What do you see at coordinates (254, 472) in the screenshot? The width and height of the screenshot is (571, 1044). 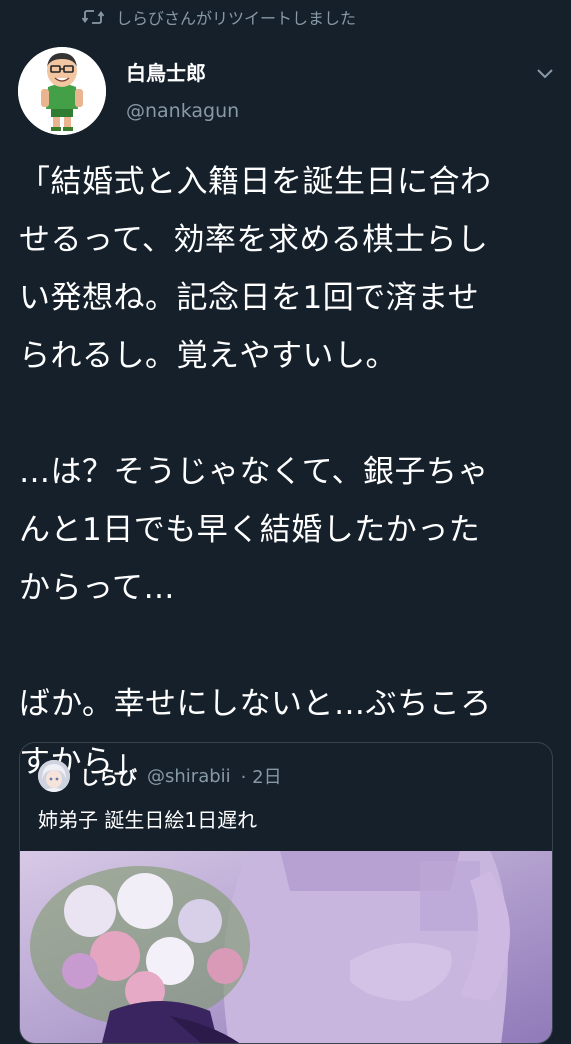 I see `tweet-line: …は？そうじゃなくて、銀子ちゃ` at bounding box center [254, 472].